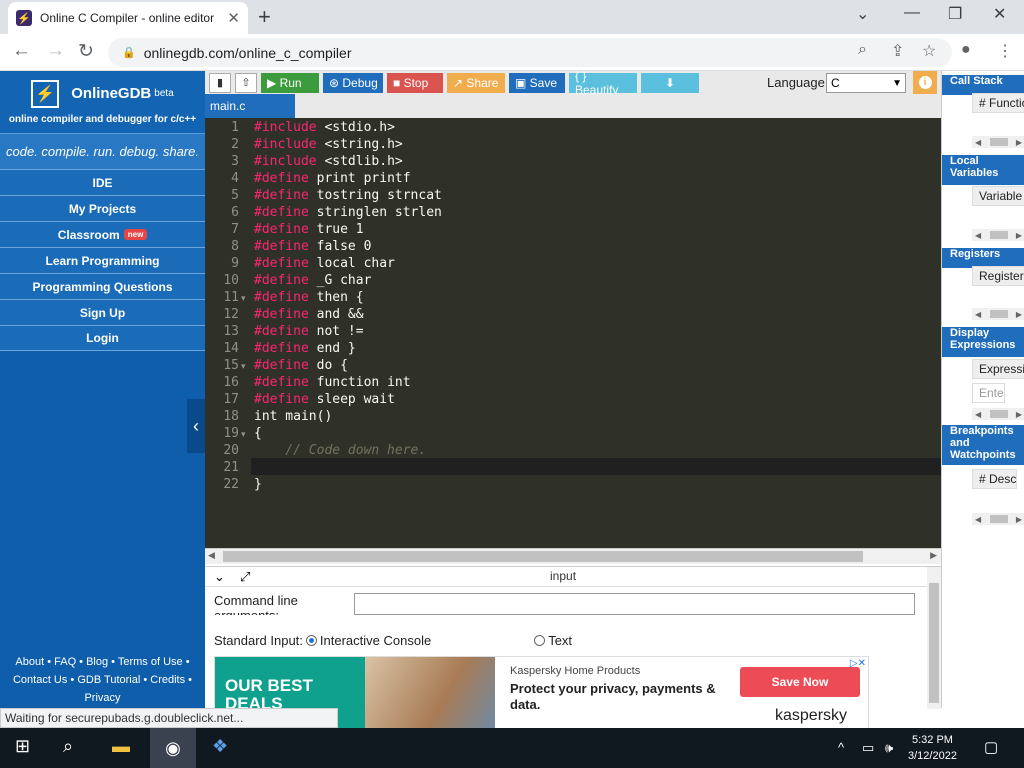  I want to click on sidebar-item-sign-up: Sign Up, so click(102, 312).